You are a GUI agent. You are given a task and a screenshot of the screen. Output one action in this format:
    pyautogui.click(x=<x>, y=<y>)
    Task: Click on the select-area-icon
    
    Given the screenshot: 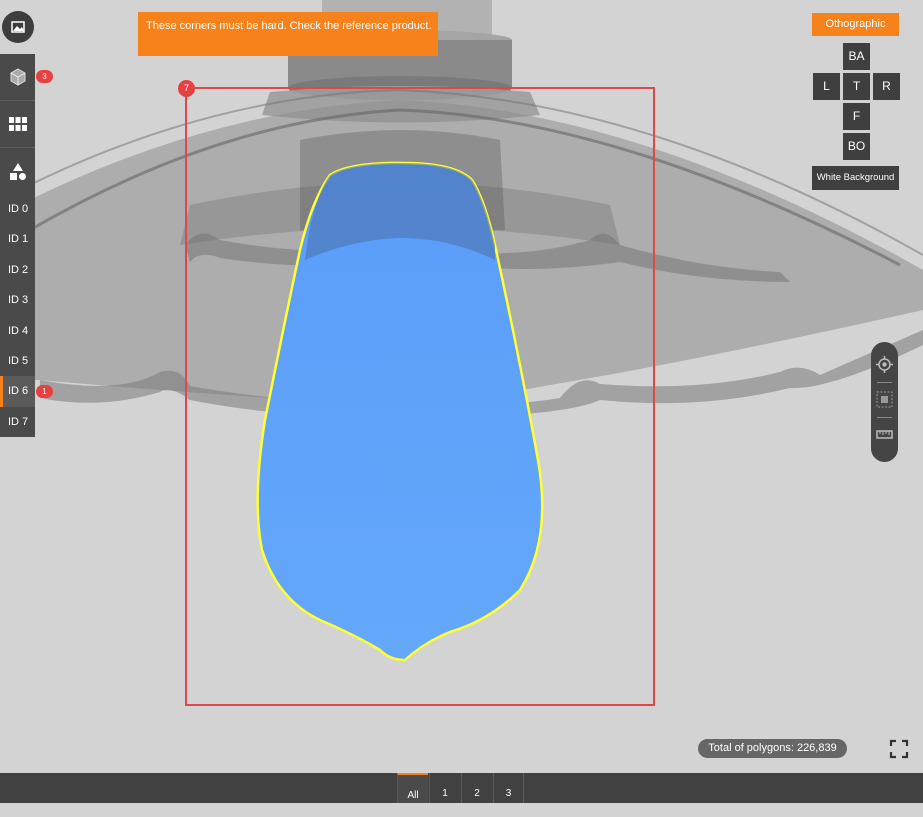 What is the action you would take?
    pyautogui.click(x=884, y=399)
    